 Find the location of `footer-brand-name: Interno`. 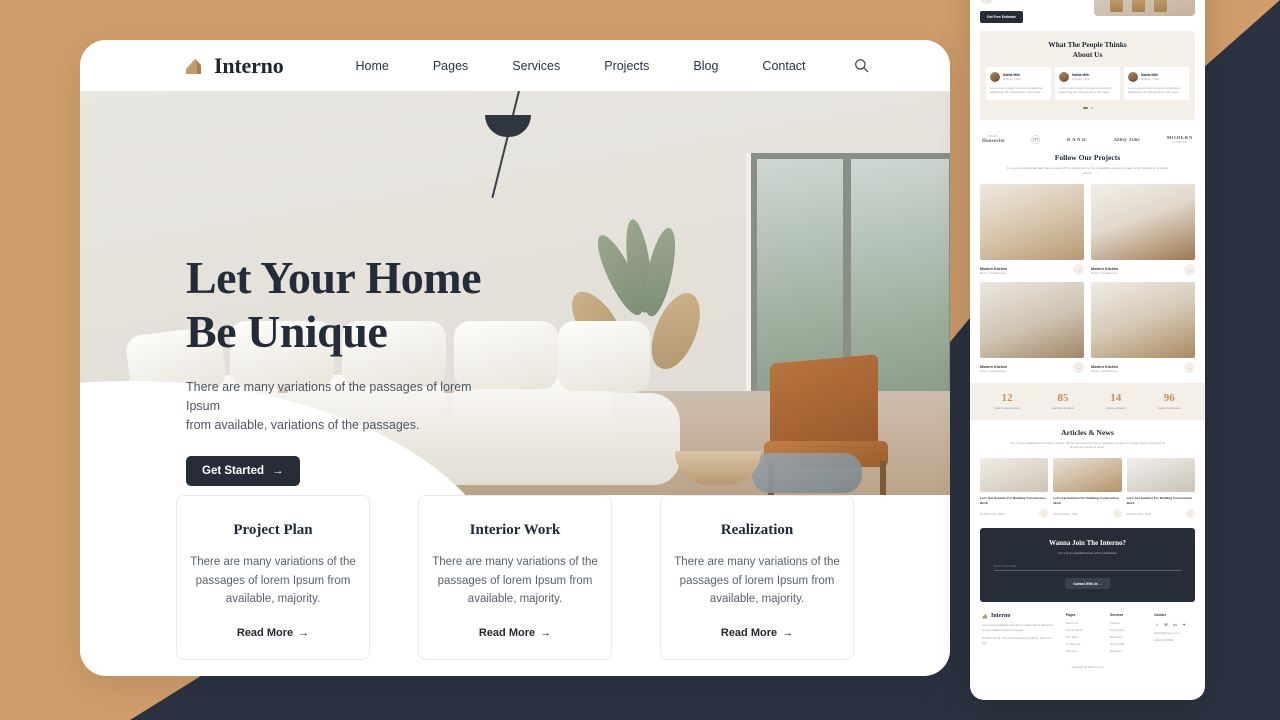

footer-brand-name: Interno is located at coordinates (1001, 616).